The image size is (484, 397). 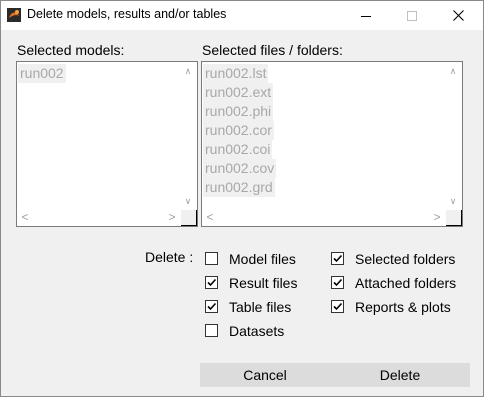 I want to click on app-logo-icon, so click(x=14, y=15).